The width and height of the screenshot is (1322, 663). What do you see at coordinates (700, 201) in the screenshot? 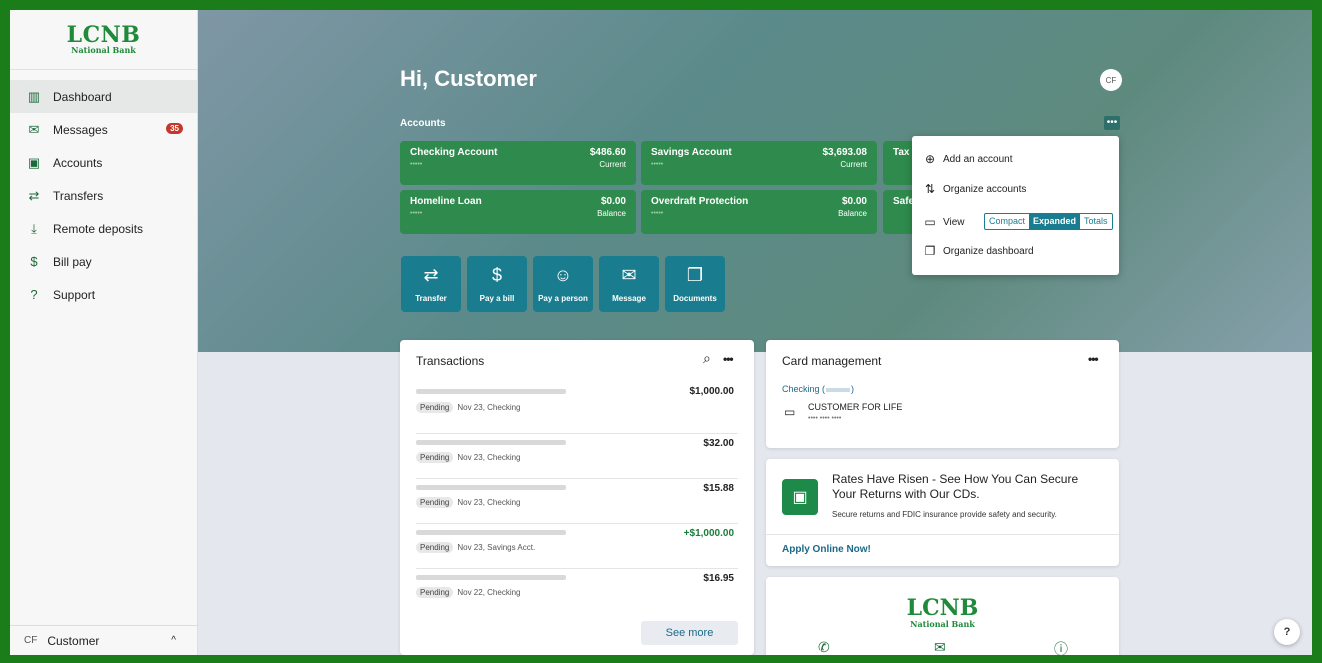
I see `account-name: Overdraft Protection` at bounding box center [700, 201].